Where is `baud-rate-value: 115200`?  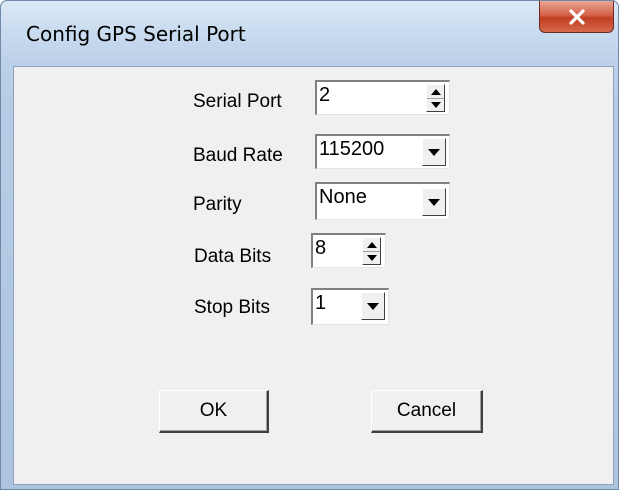
baud-rate-value: 115200 is located at coordinates (352, 149).